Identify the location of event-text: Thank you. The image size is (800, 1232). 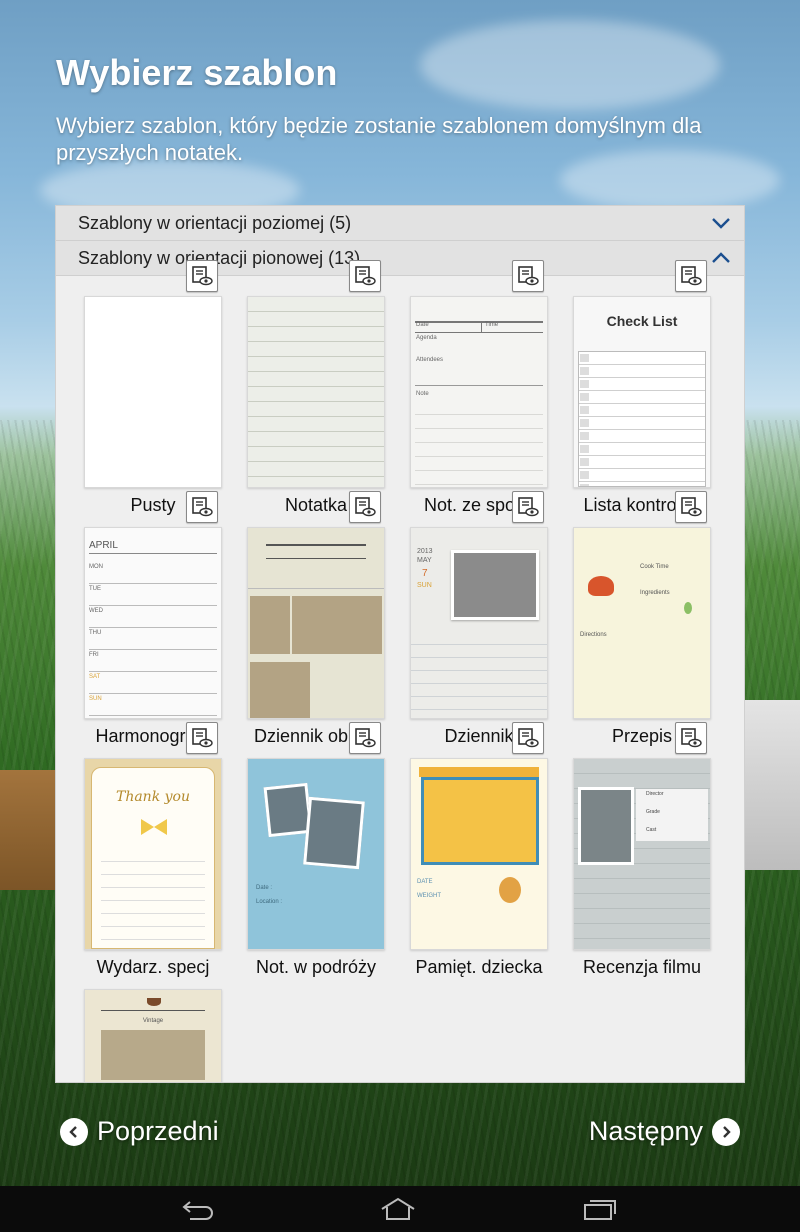
(152, 797).